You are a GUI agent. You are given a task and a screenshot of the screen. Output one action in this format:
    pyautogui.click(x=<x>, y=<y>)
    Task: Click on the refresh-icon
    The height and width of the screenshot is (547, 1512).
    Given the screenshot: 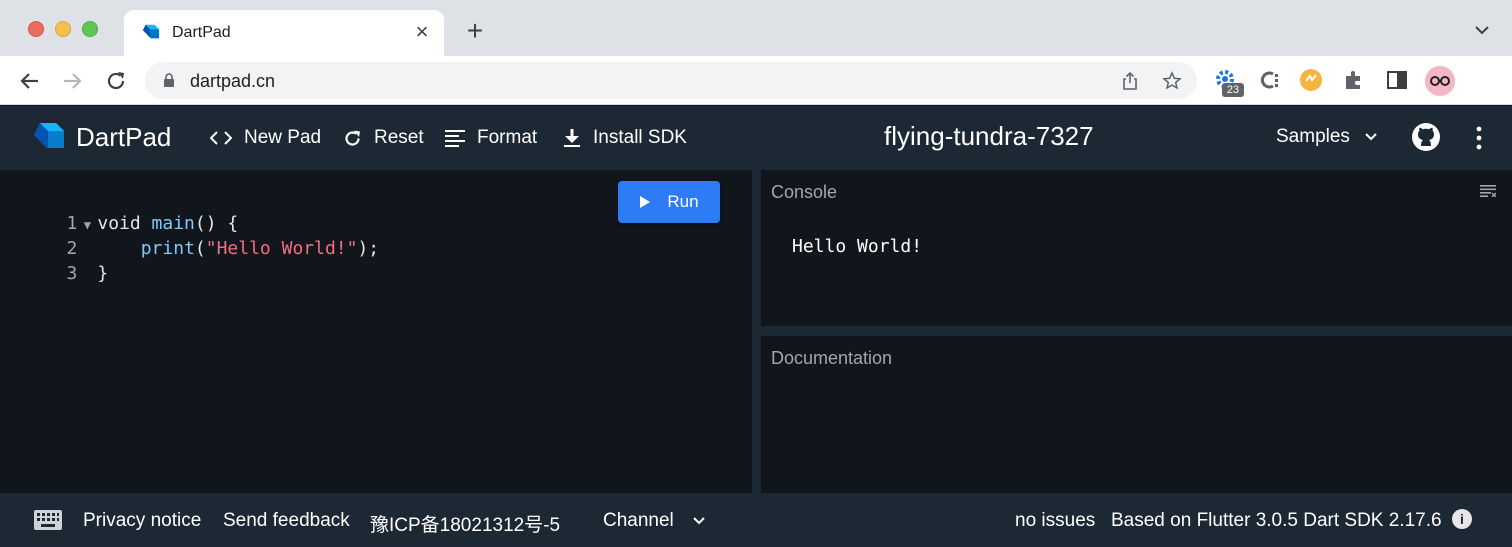 What is the action you would take?
    pyautogui.click(x=352, y=138)
    